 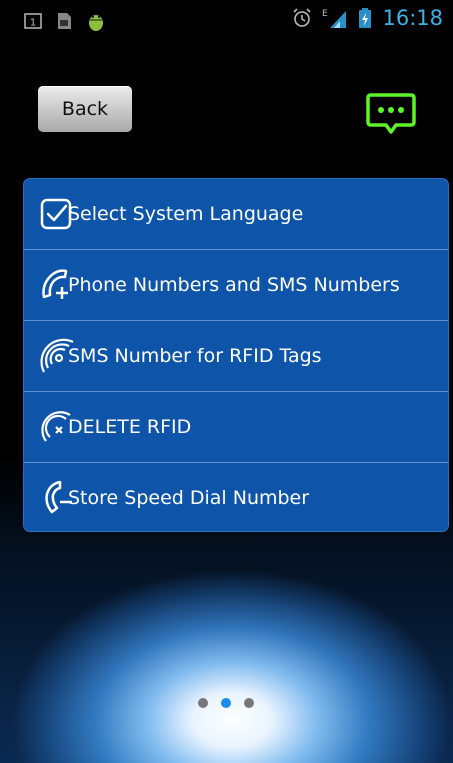 What do you see at coordinates (85, 109) in the screenshot?
I see `back-button: Back` at bounding box center [85, 109].